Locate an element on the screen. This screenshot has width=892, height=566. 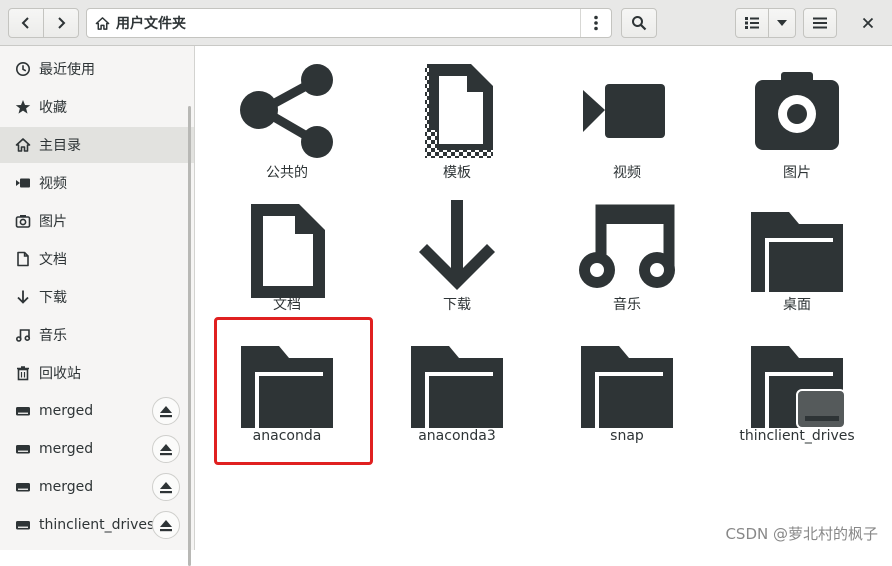
file-name: 公共的 is located at coordinates (287, 173).